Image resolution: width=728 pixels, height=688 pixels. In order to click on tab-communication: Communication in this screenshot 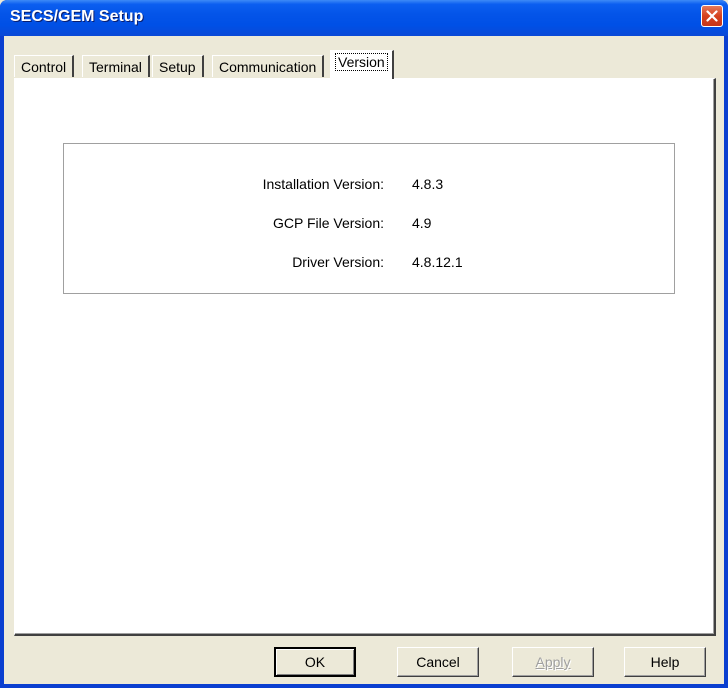, I will do `click(268, 66)`.